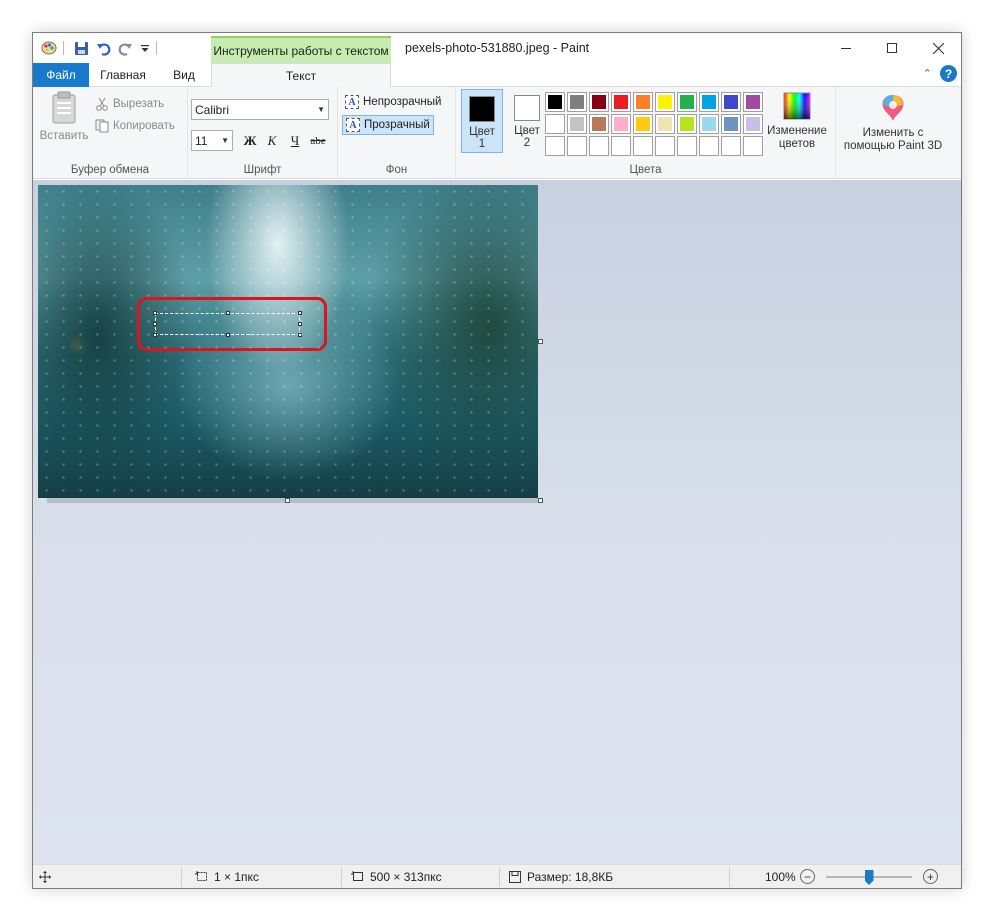 The width and height of the screenshot is (994, 922). I want to click on tab-view: Вид, so click(184, 75).